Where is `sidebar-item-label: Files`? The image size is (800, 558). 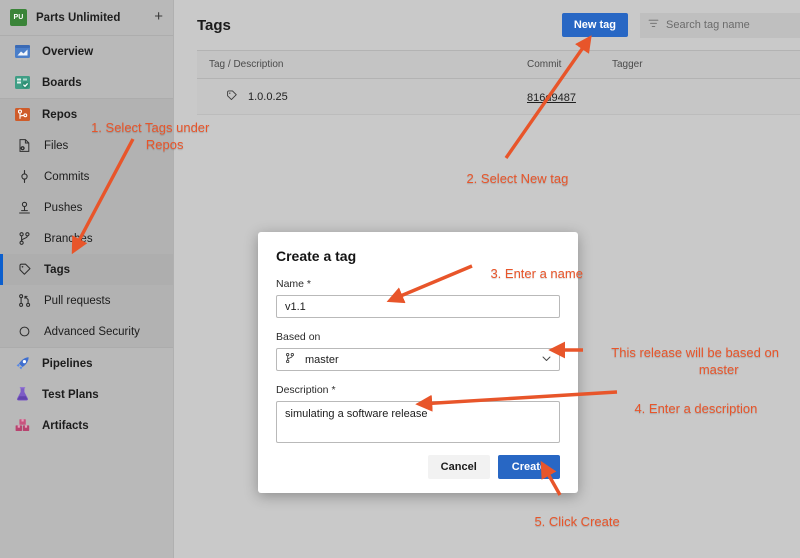 sidebar-item-label: Files is located at coordinates (56, 145).